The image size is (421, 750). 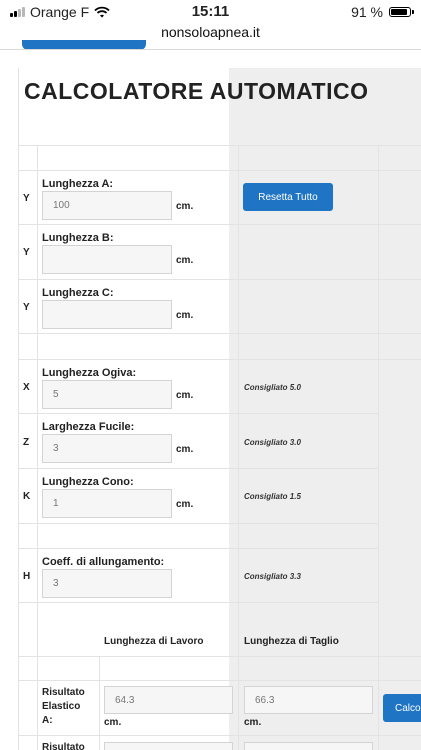 What do you see at coordinates (107, 583) in the screenshot?
I see `coeff-allungamento-input: 3` at bounding box center [107, 583].